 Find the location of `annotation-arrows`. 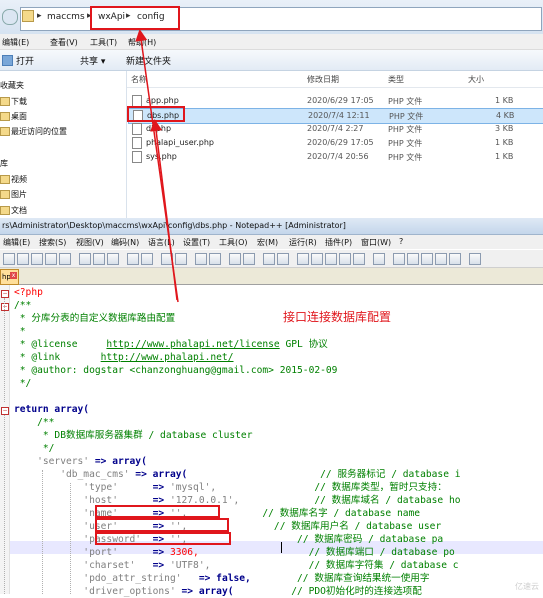

annotation-arrows is located at coordinates (157, 166).